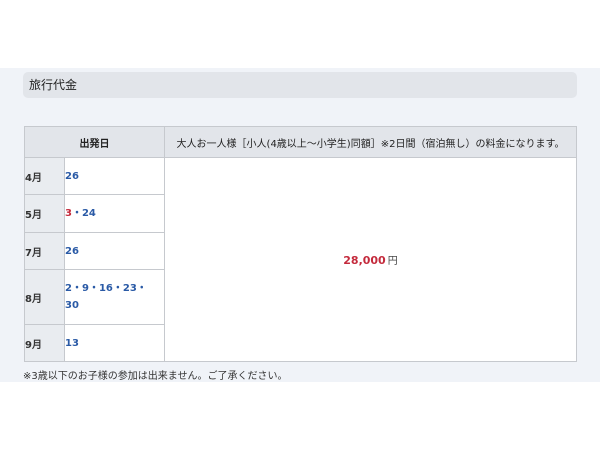  Describe the element at coordinates (72, 305) in the screenshot. I see `date-link: 30` at that location.